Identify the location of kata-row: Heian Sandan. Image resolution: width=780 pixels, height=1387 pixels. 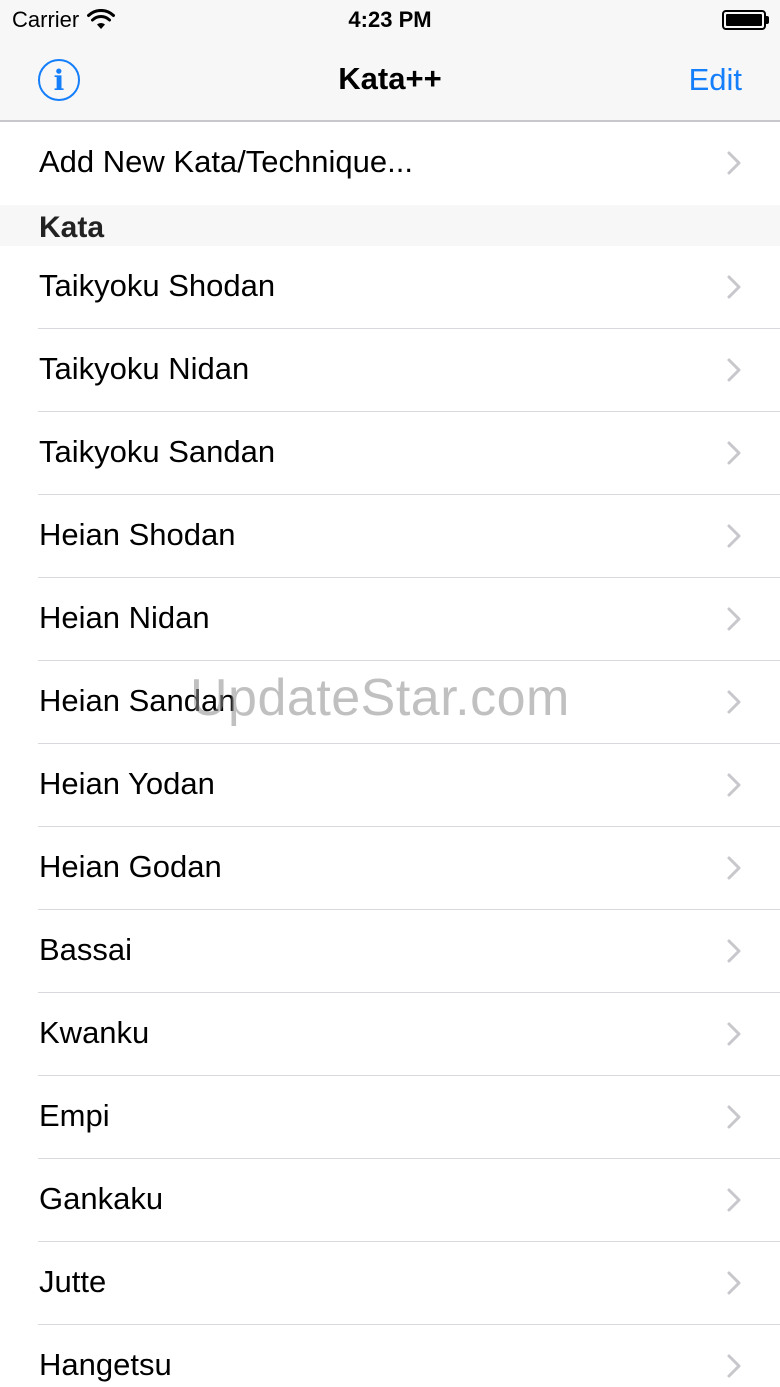
(390, 702).